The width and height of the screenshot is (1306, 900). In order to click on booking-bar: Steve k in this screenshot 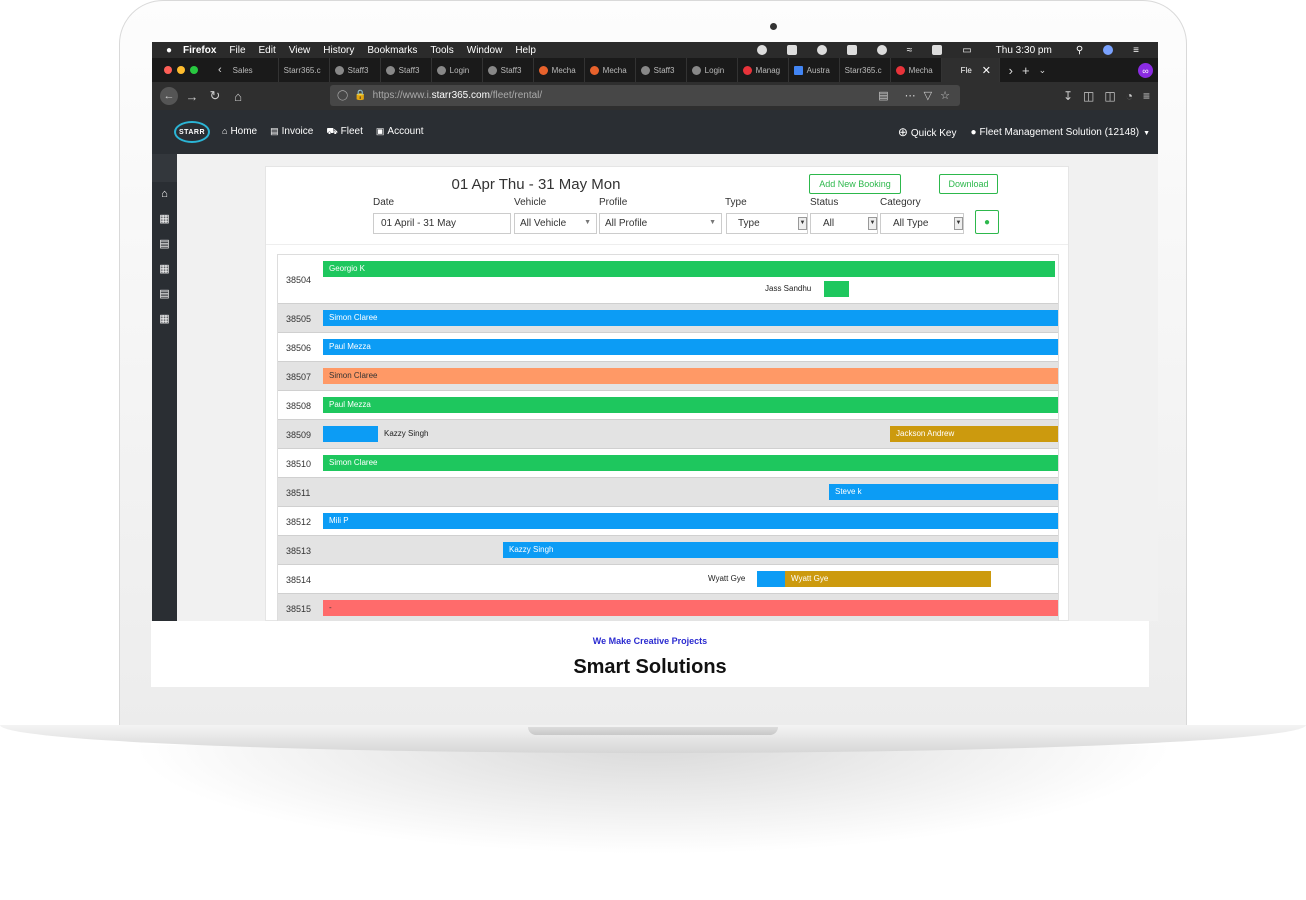, I will do `click(943, 492)`.